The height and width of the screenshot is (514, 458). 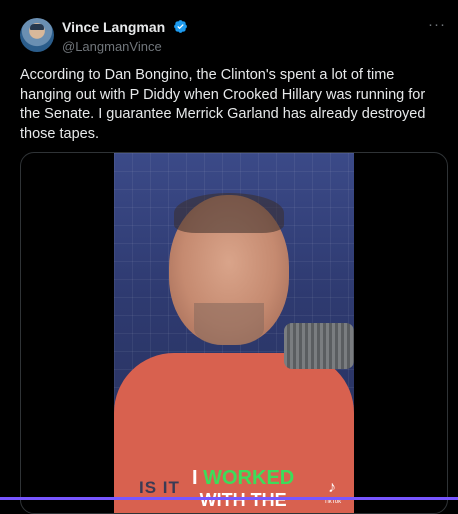 I want to click on author-handle: @LangmanVince, so click(x=125, y=46).